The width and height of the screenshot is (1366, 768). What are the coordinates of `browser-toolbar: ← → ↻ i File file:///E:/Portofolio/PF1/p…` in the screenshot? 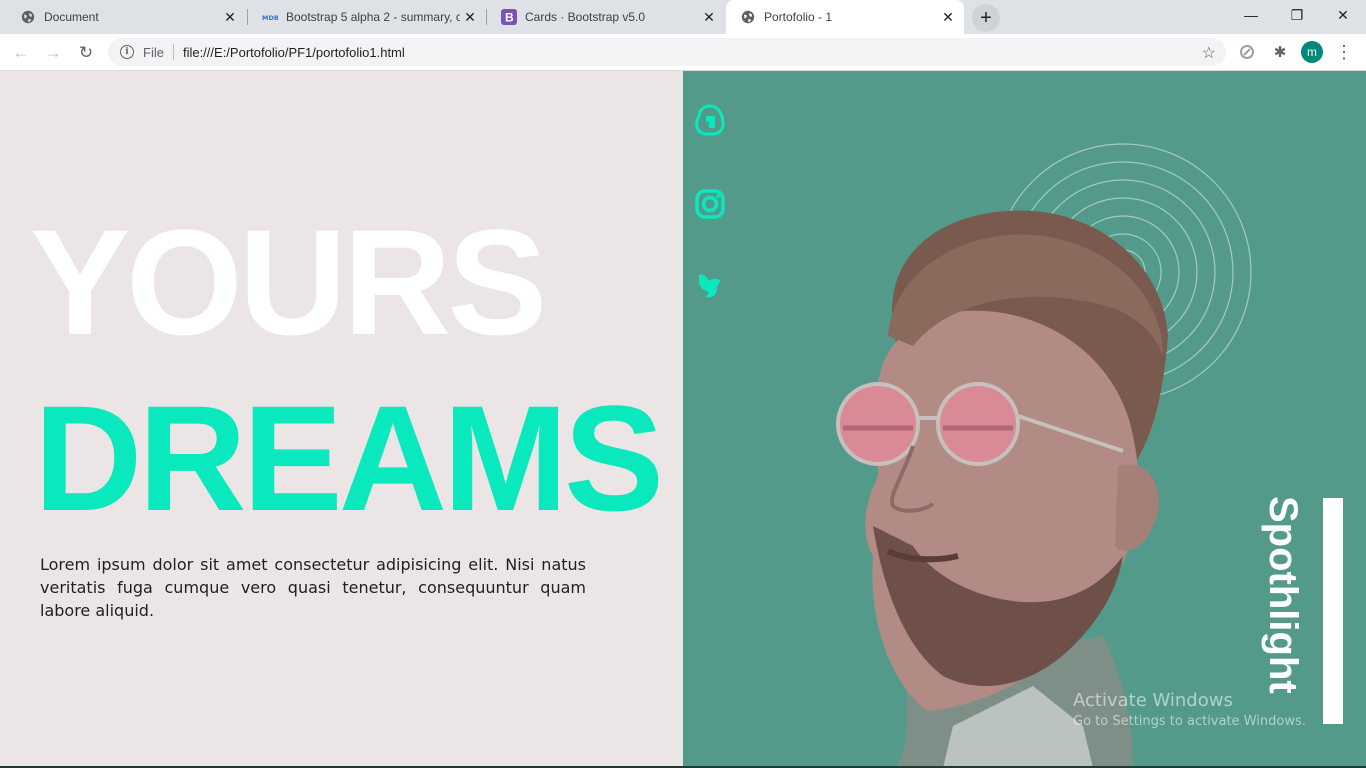 It's located at (683, 52).